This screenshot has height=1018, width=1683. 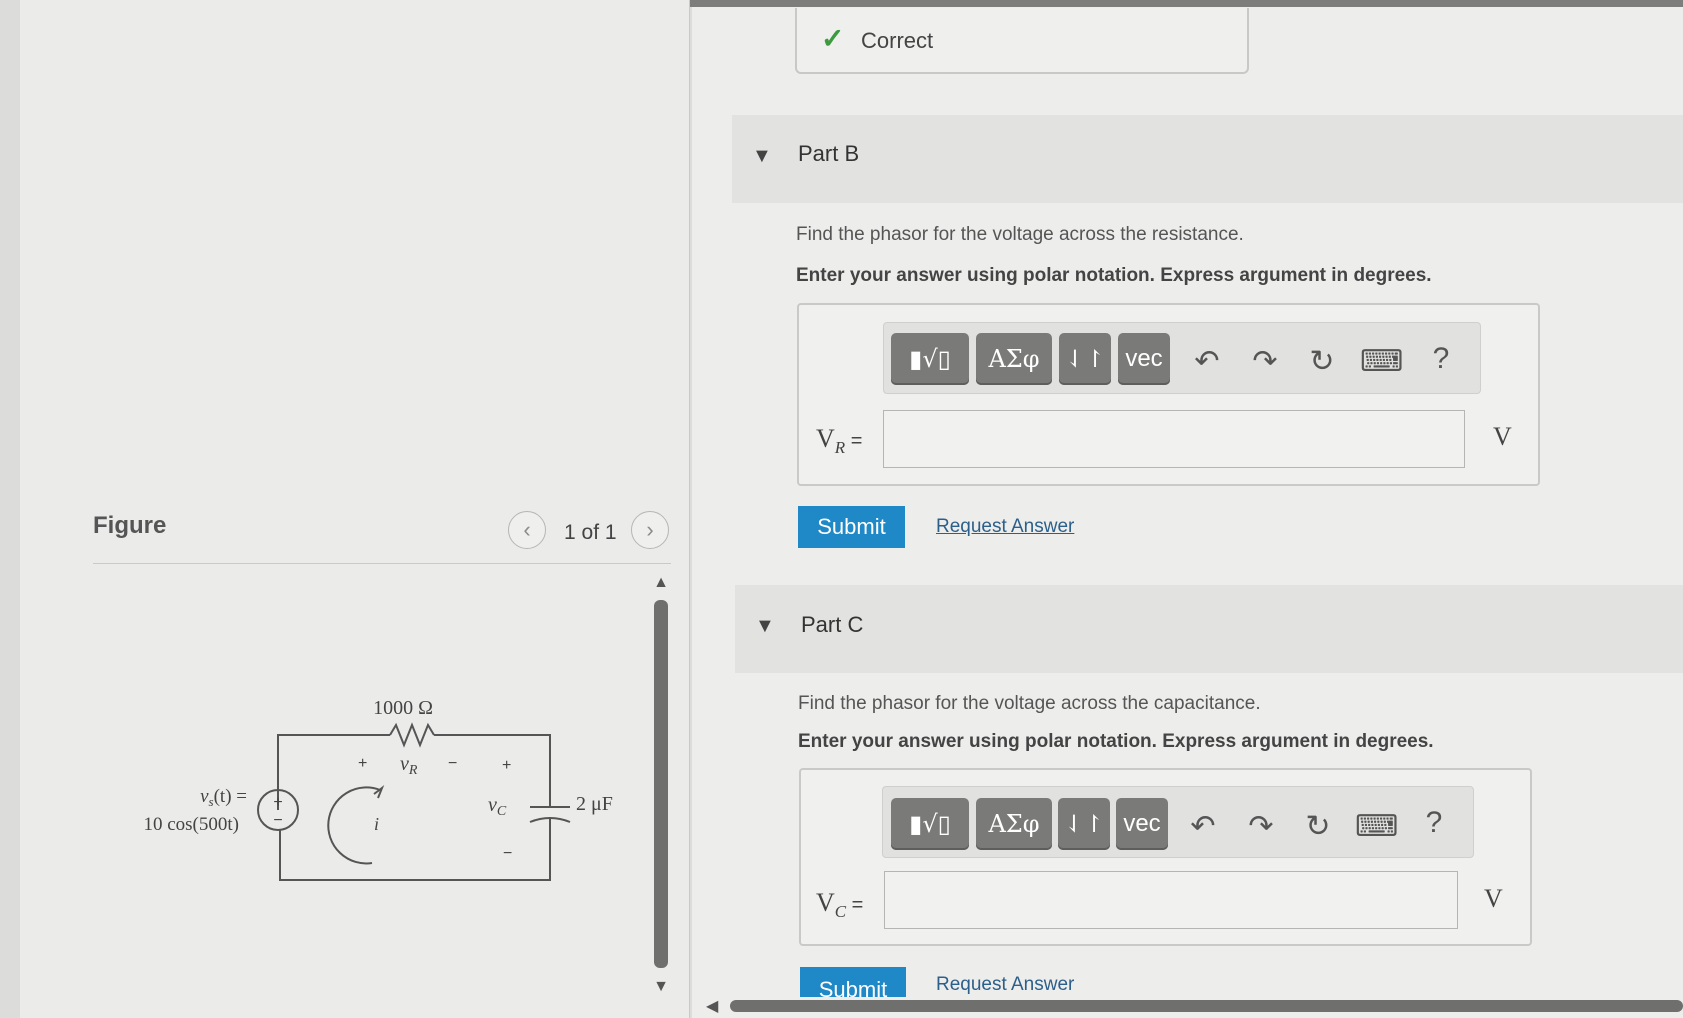 I want to click on source-expression: 10 cos(500t), so click(x=191, y=824).